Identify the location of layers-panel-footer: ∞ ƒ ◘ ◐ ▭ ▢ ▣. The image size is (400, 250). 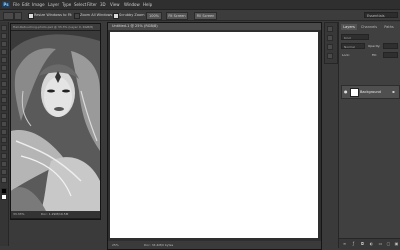
(369, 243).